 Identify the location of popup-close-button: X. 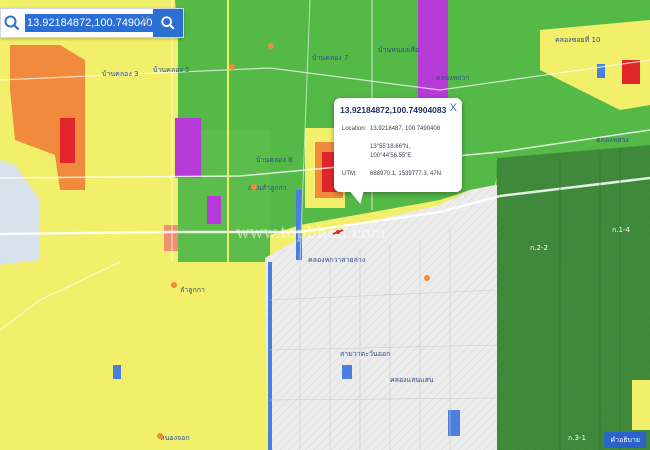
(453, 108).